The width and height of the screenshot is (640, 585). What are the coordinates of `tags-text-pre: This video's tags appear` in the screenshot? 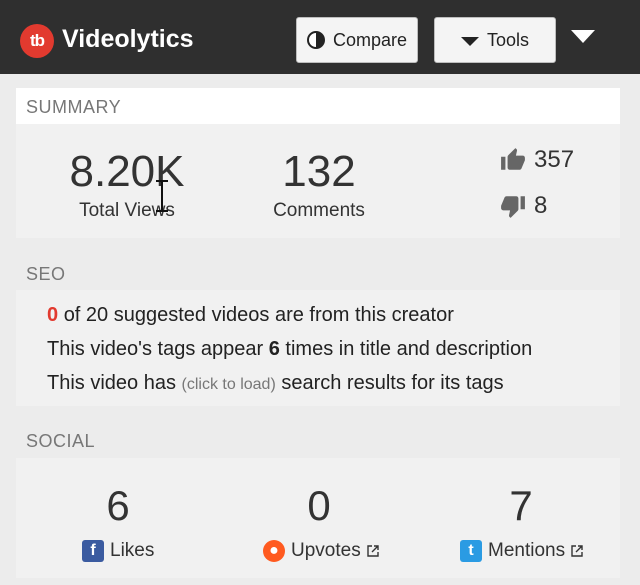 It's located at (155, 349).